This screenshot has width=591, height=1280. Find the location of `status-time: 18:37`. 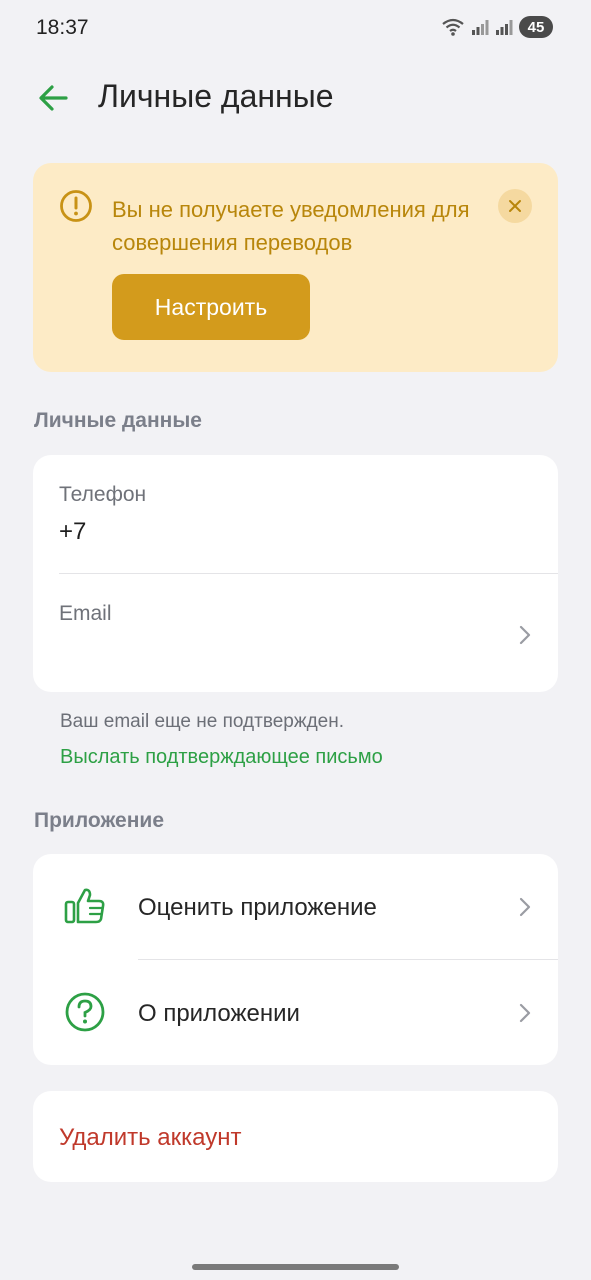

status-time: 18:37 is located at coordinates (62, 27).